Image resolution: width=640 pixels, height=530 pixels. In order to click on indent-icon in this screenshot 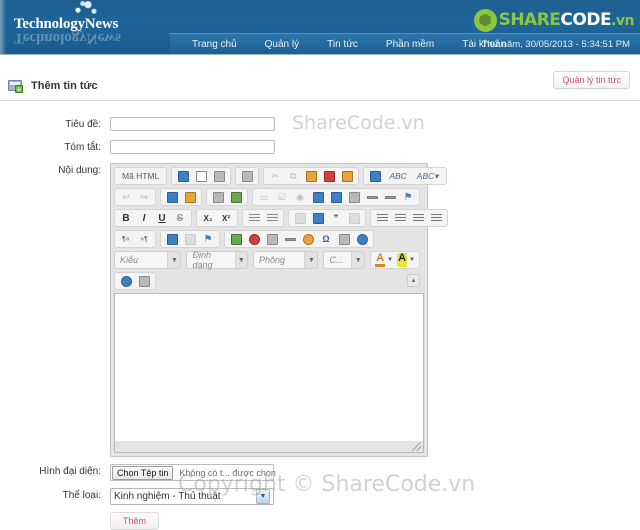, I will do `click(318, 218)`.